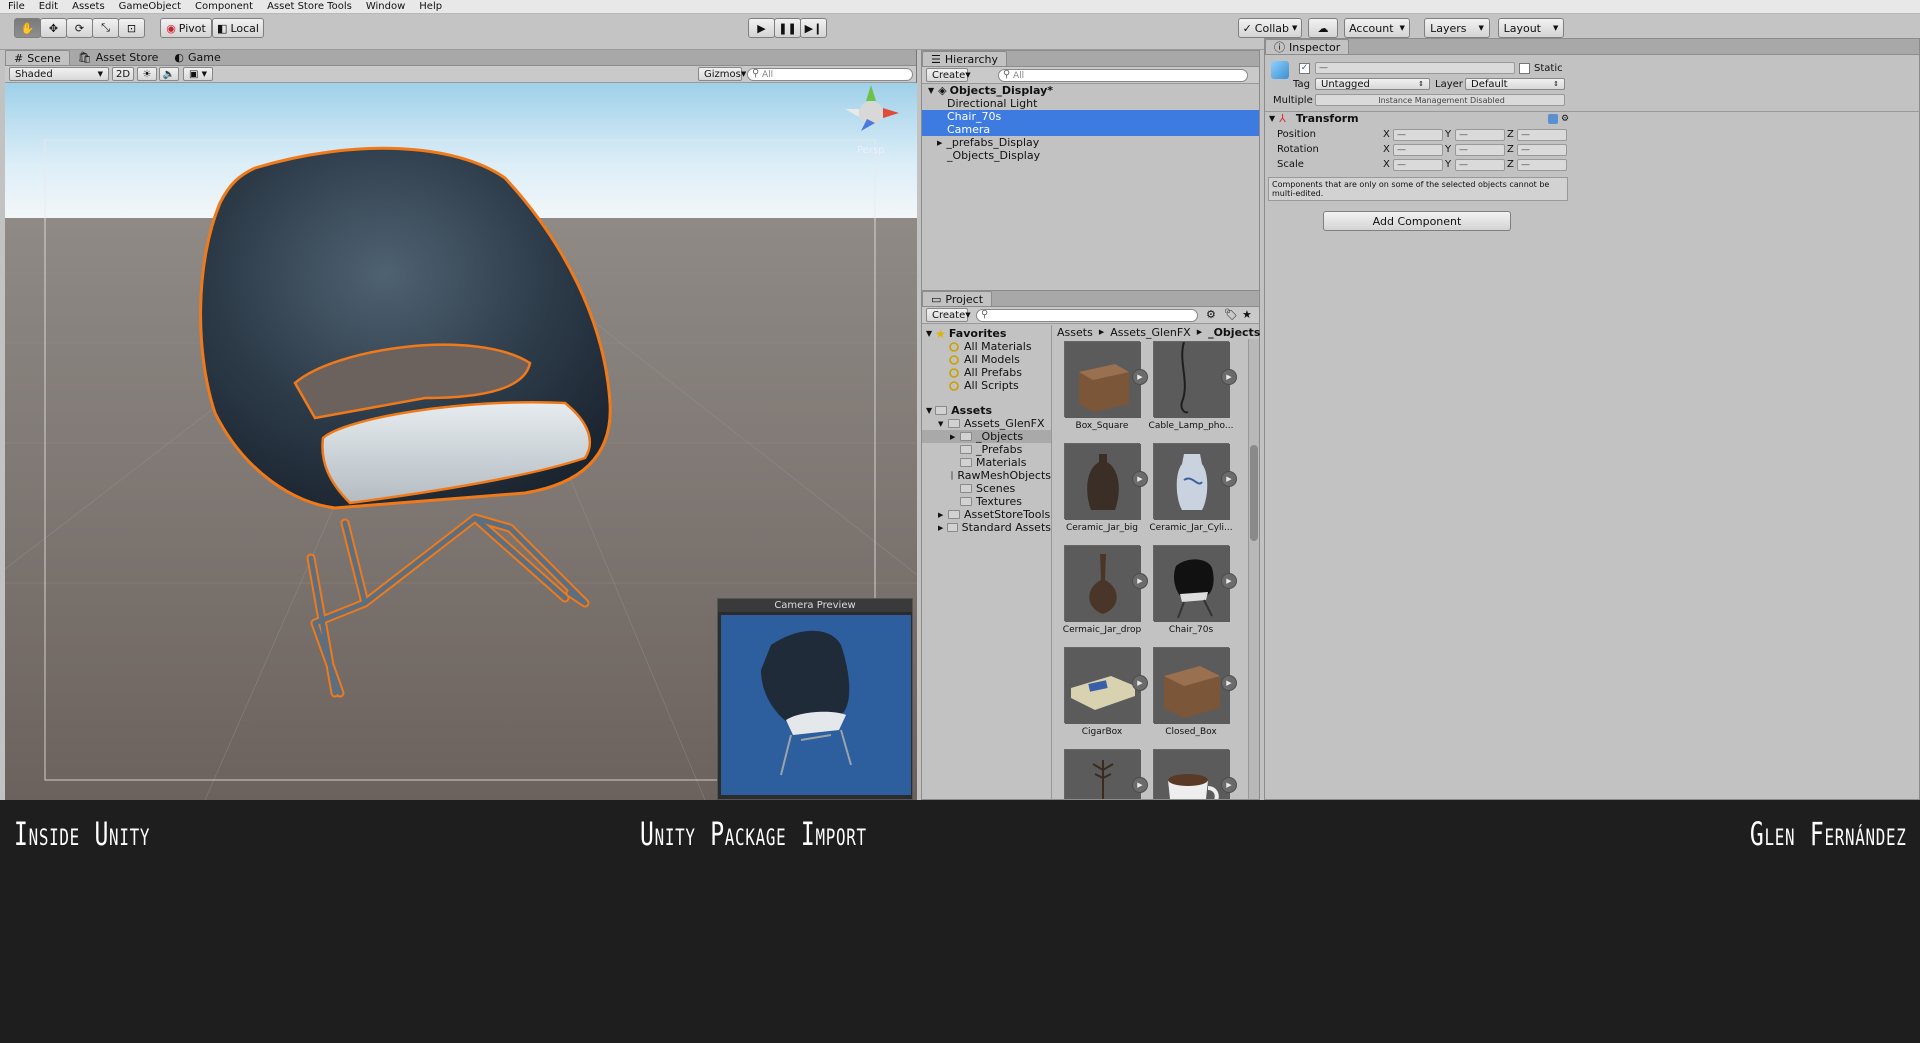 The height and width of the screenshot is (1043, 1920). I want to click on layer-dropdown: Default ⇕, so click(1515, 84).